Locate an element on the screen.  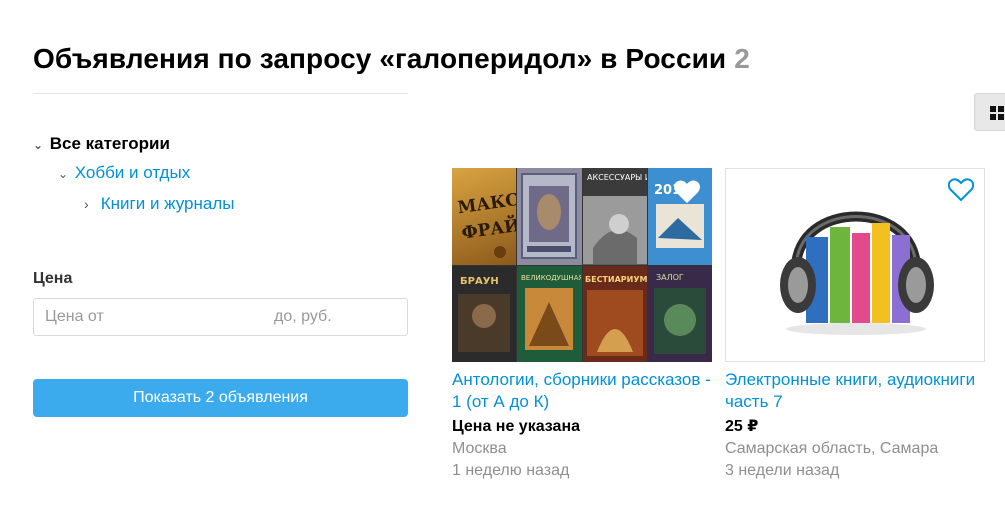
chevron-right-icon: › is located at coordinates (86, 204).